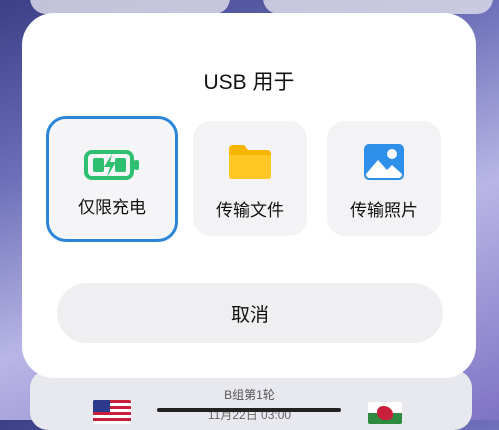  I want to click on option-charge-only: 仅限充电, so click(112, 179).